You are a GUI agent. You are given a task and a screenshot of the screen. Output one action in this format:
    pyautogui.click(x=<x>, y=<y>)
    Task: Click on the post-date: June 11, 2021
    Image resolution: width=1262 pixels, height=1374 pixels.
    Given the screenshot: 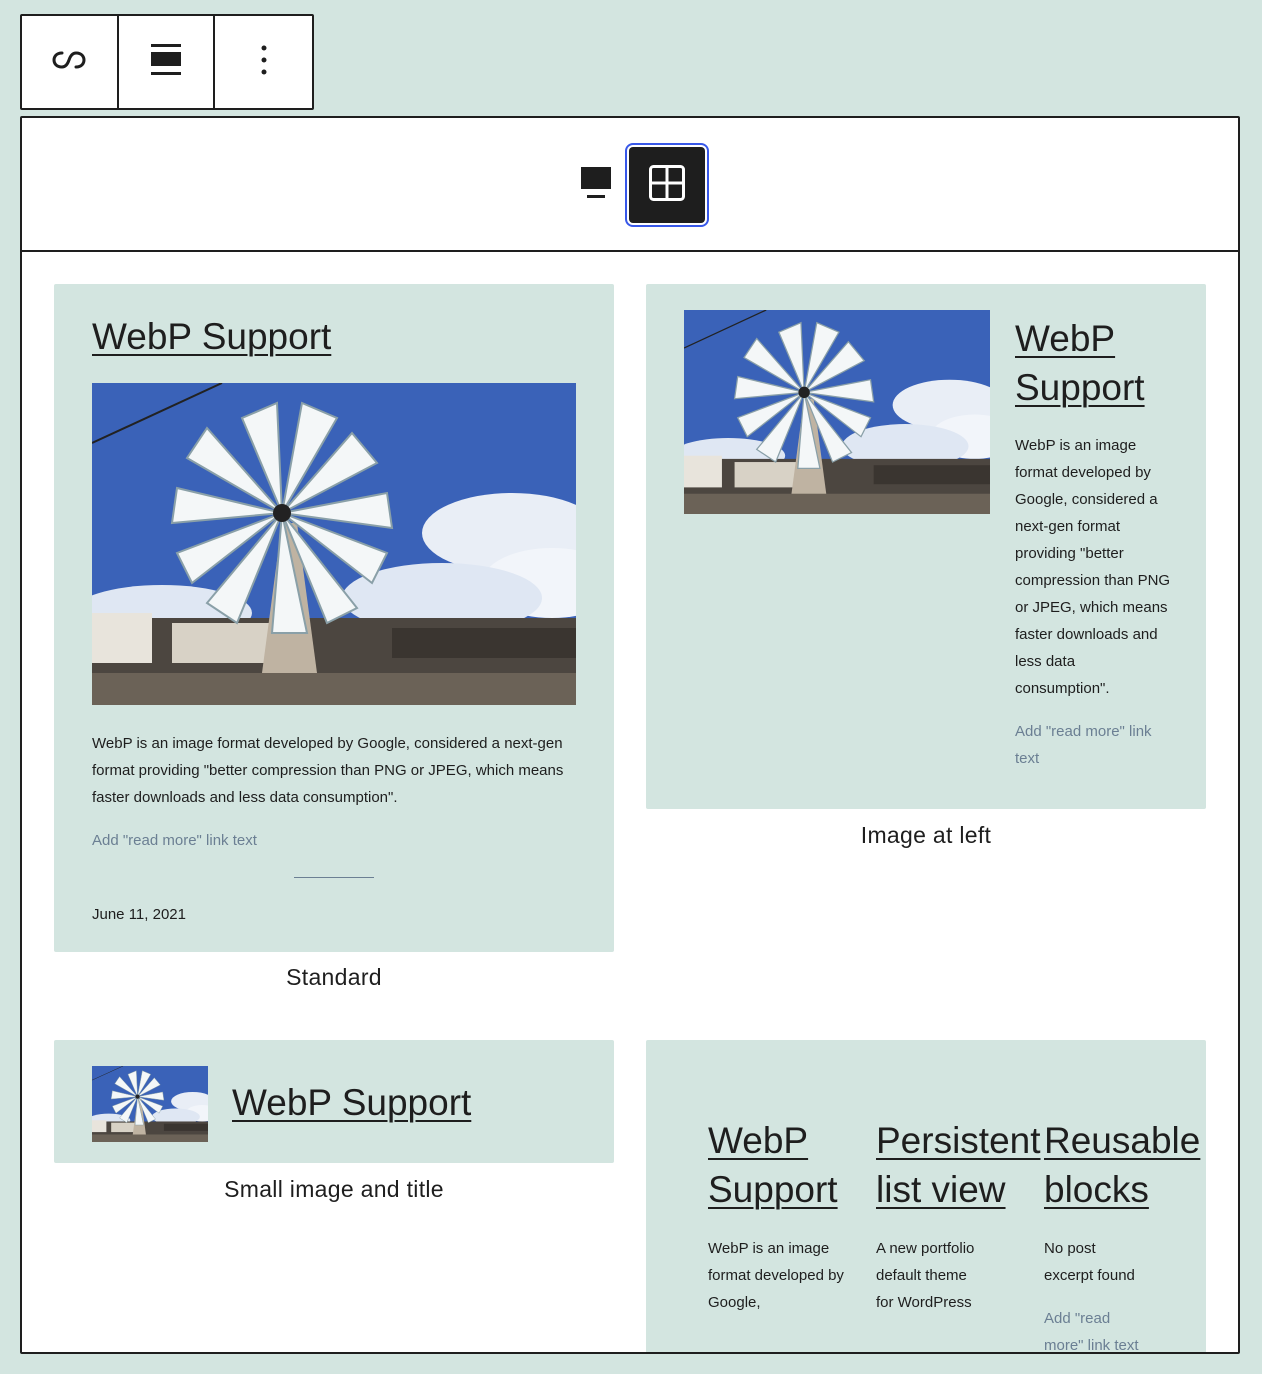 What is the action you would take?
    pyautogui.click(x=139, y=914)
    